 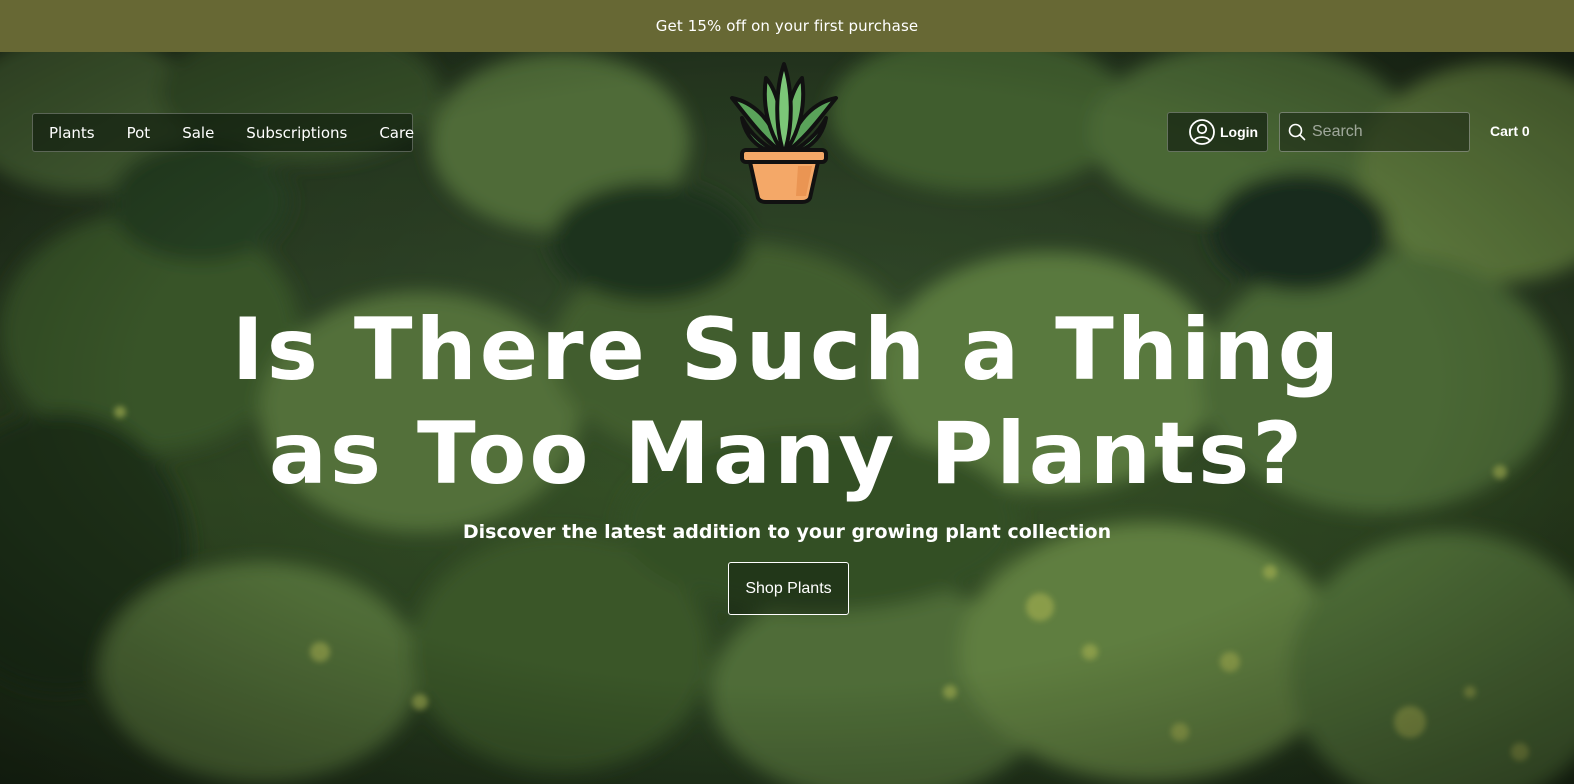 I want to click on hero-headline-line-2: as Too Many Plants?, so click(x=787, y=454).